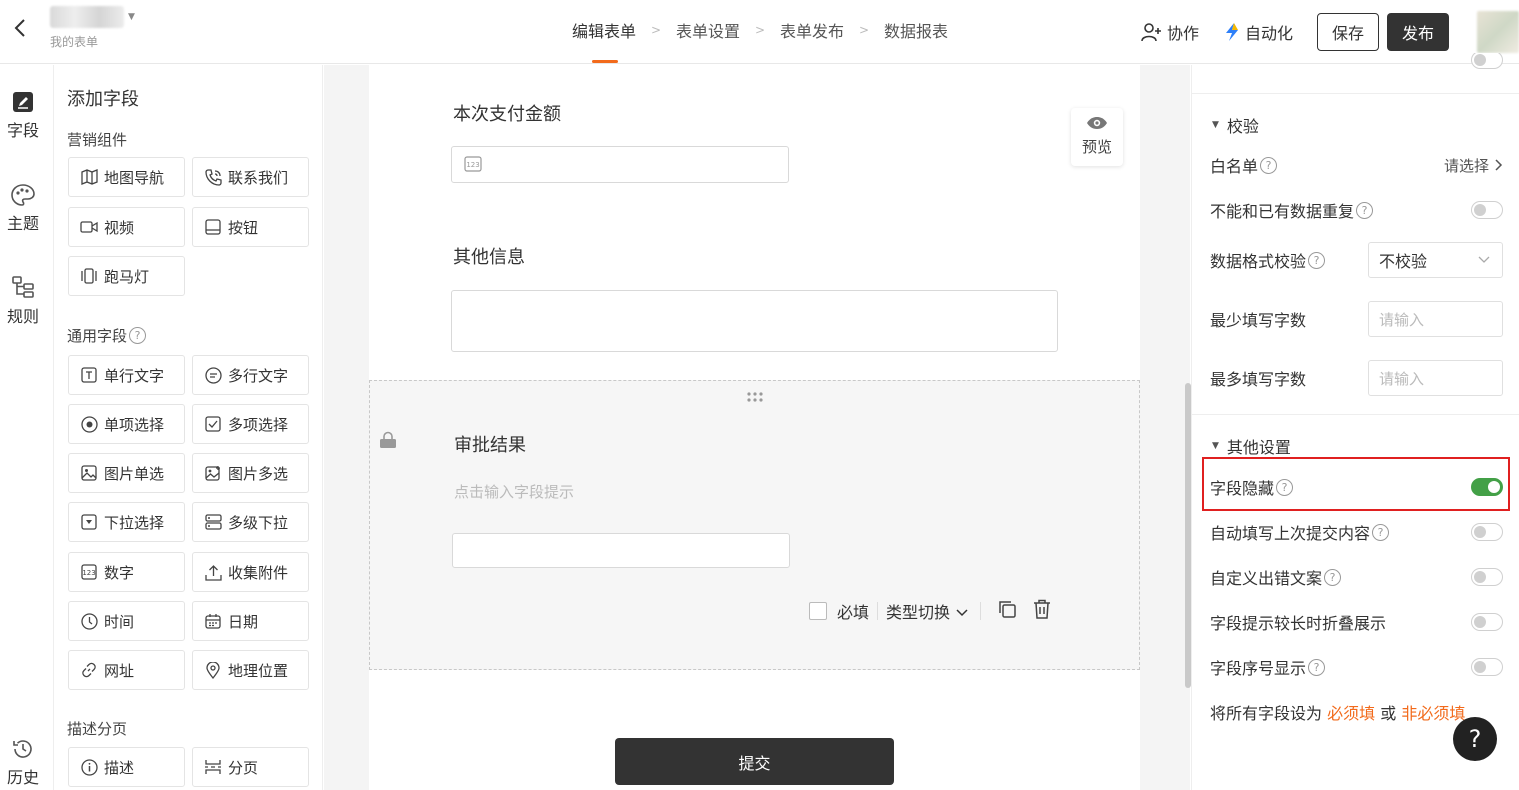 This screenshot has width=1519, height=790. Describe the element at coordinates (126, 375) in the screenshot. I see `field-single-text: 单行文字` at that location.